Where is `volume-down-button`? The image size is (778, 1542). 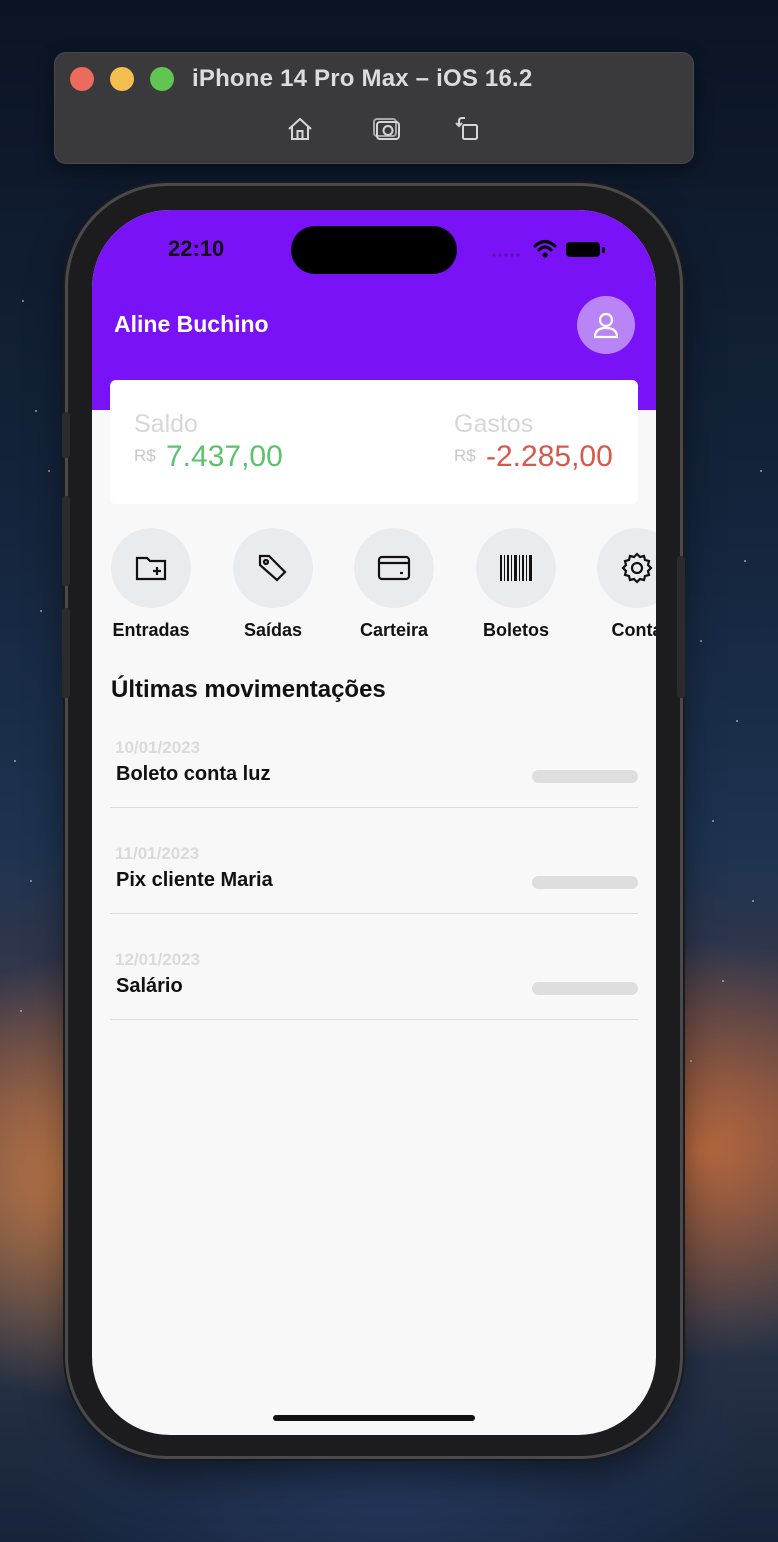 volume-down-button is located at coordinates (66, 653).